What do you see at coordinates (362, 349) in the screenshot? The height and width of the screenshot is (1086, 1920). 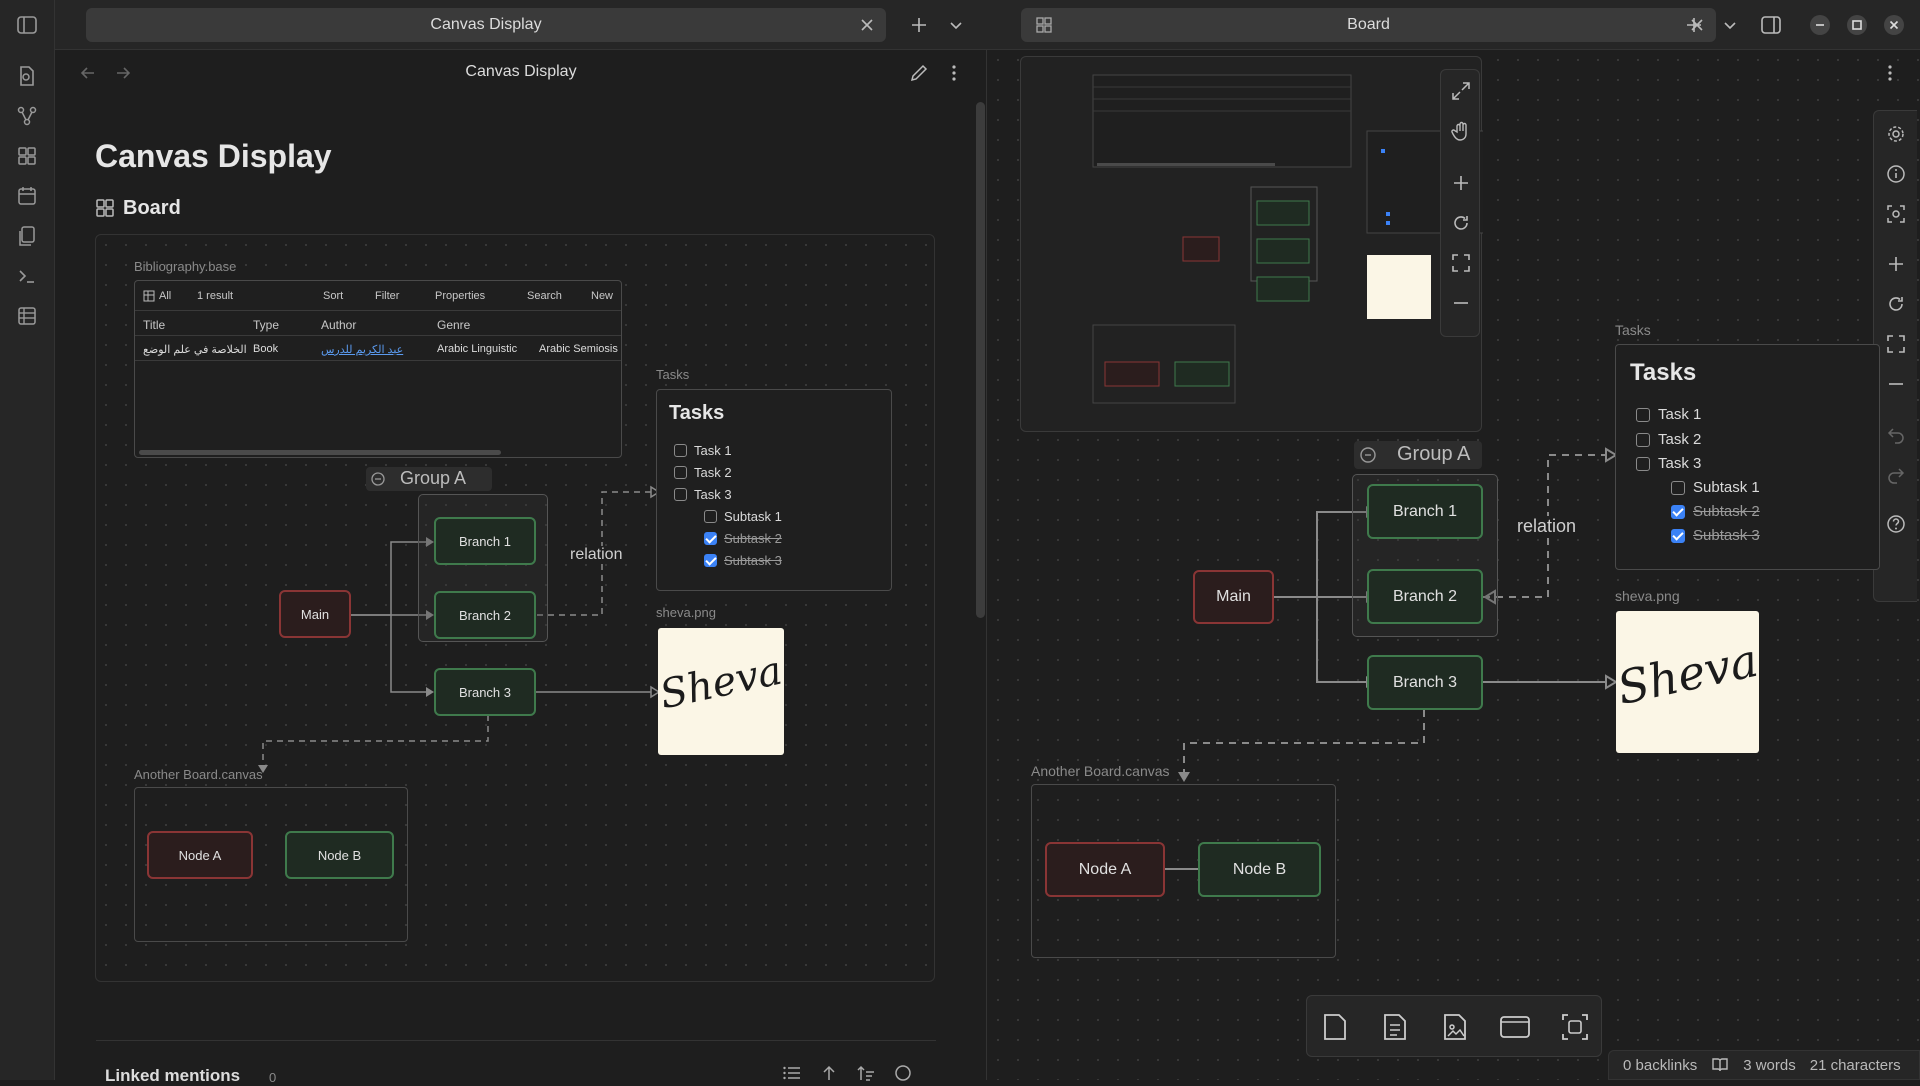 I see `cell-author-link: عبد الكريم للدرس` at bounding box center [362, 349].